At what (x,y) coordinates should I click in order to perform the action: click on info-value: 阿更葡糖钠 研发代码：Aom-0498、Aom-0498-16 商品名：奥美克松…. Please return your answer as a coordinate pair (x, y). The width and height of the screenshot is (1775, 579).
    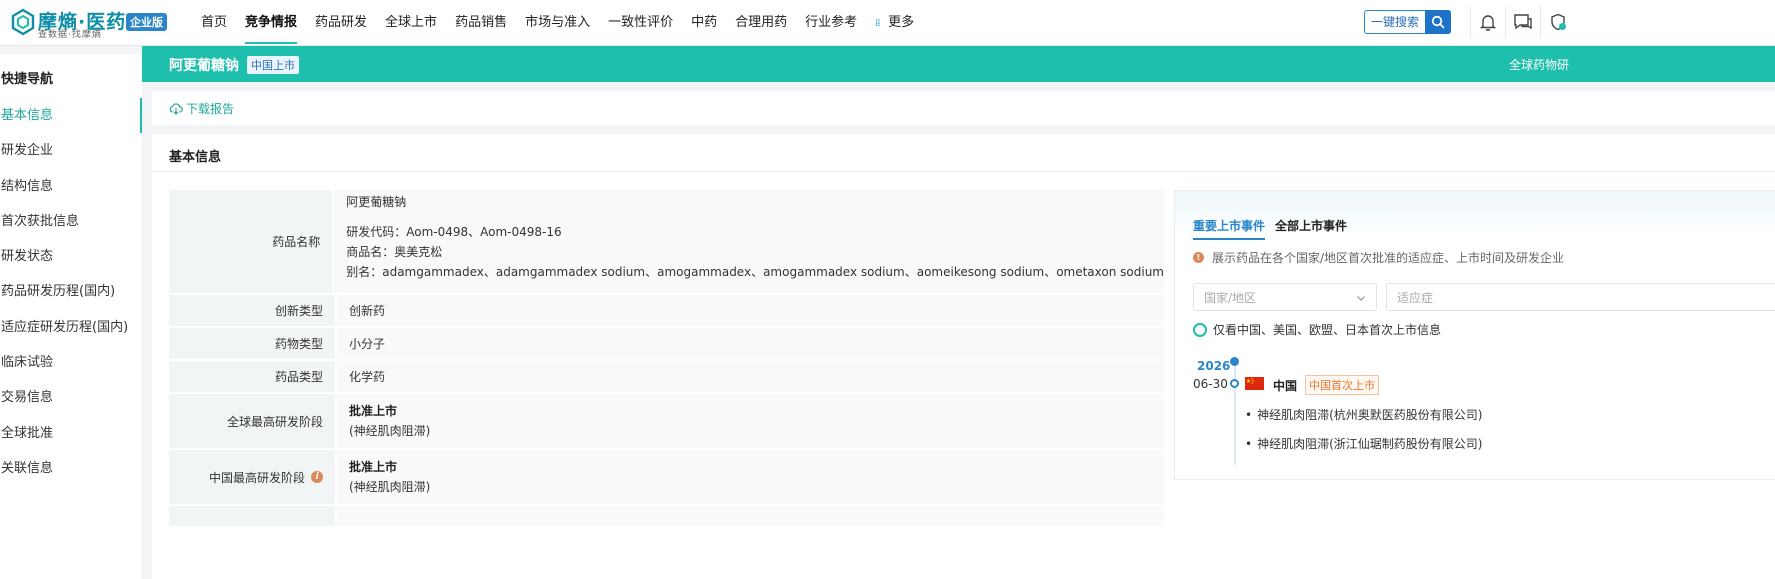
    Looking at the image, I should click on (749, 241).